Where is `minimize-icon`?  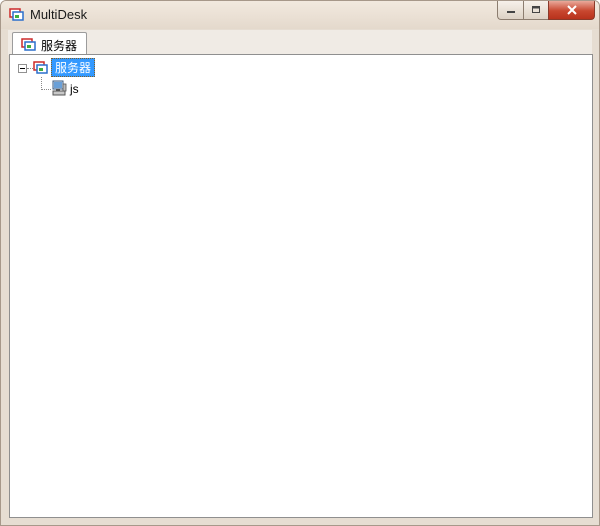
minimize-icon is located at coordinates (510, 12).